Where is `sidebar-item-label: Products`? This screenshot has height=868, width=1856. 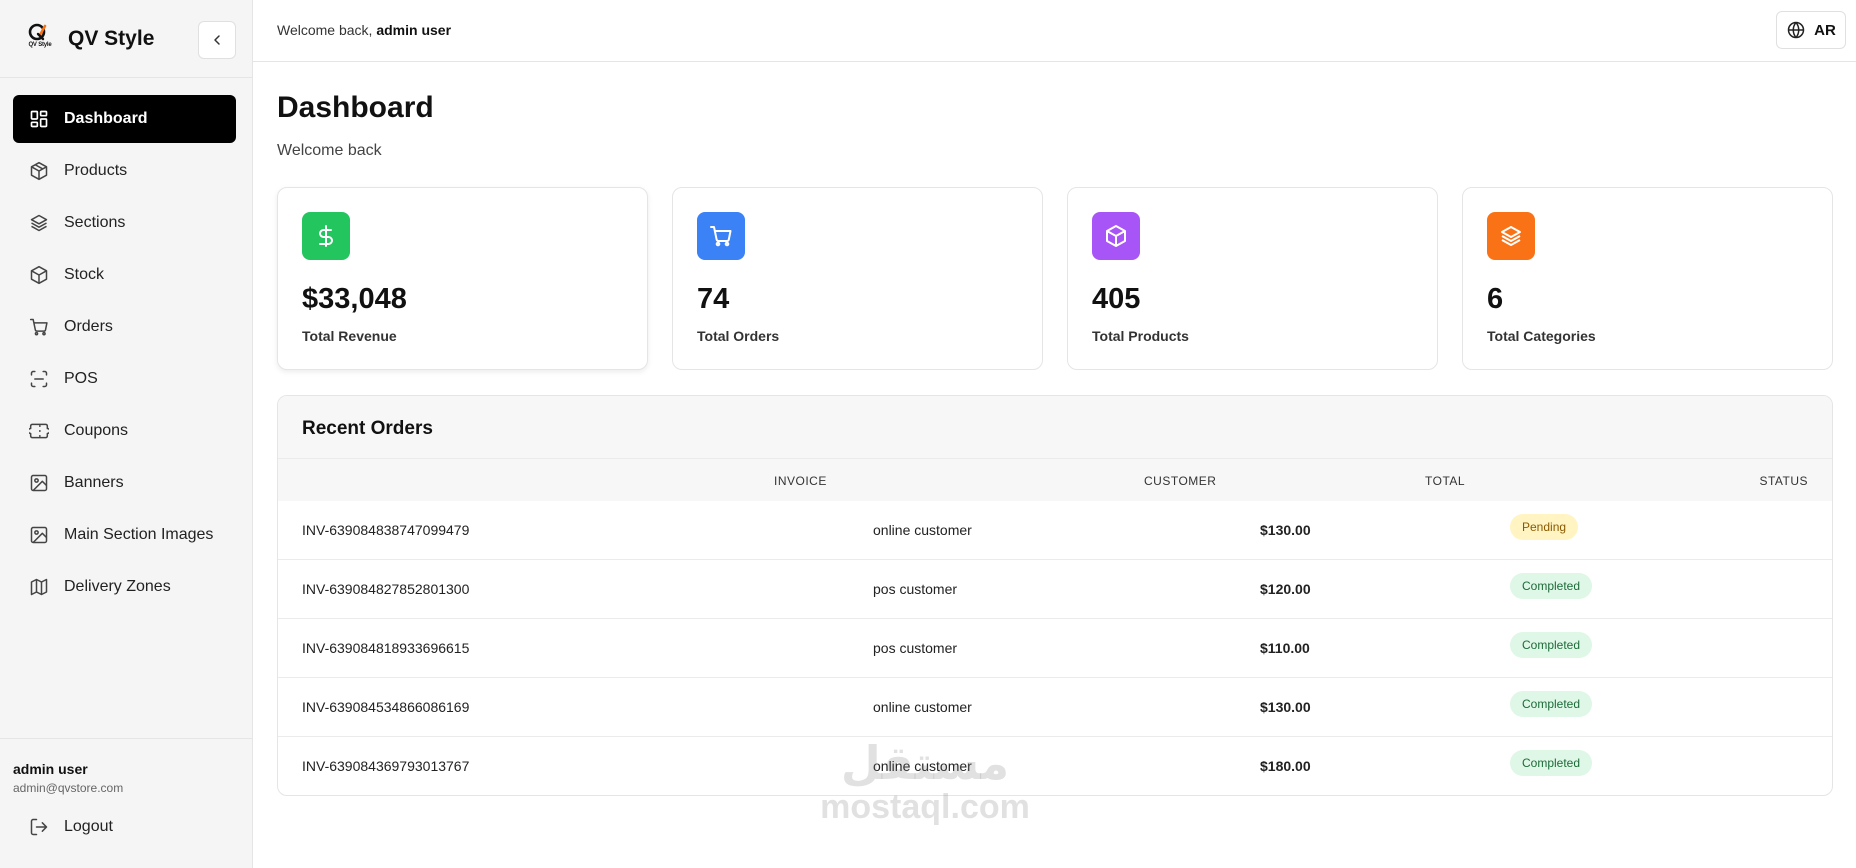 sidebar-item-label: Products is located at coordinates (96, 170).